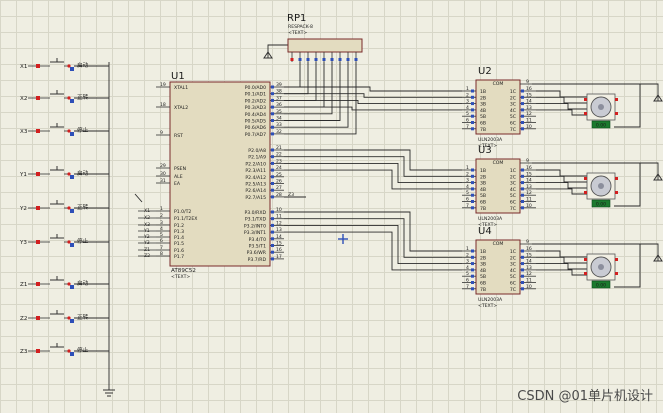 The image size is (663, 413). Describe the element at coordinates (292, 75) in the screenshot. I see `pullup-wire` at that location.